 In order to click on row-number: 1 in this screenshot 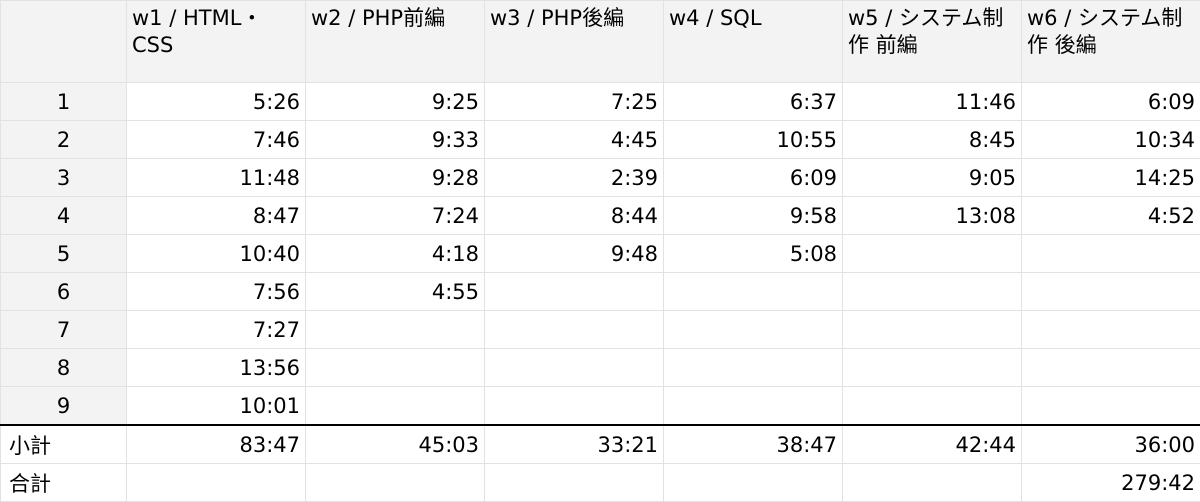, I will do `click(64, 102)`.